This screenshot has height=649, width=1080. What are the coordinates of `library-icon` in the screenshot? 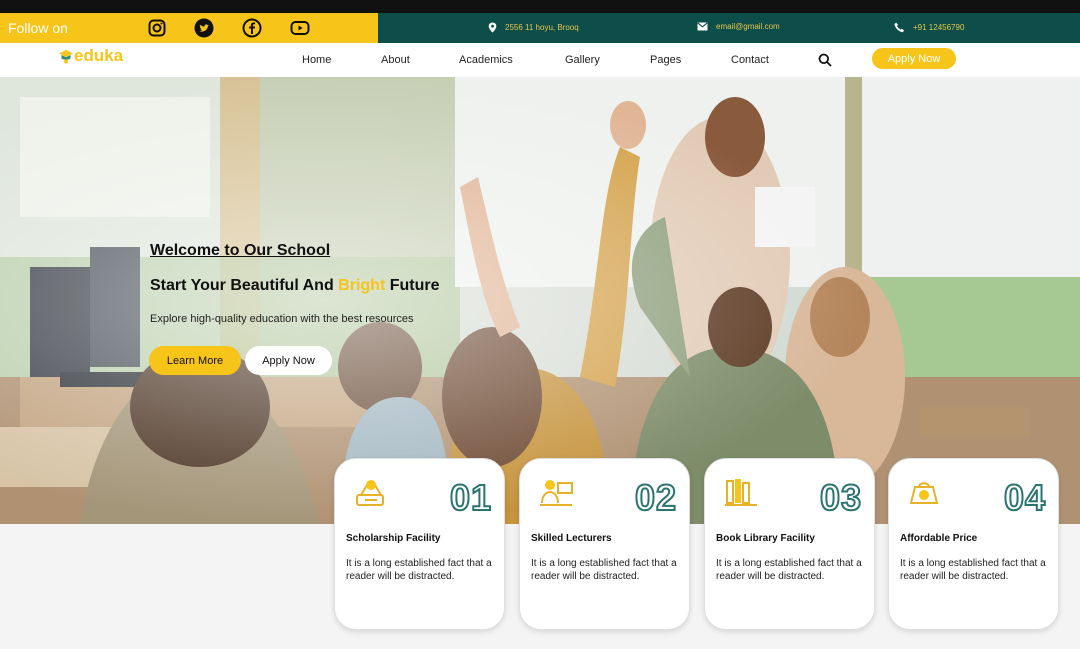 It's located at (741, 492).